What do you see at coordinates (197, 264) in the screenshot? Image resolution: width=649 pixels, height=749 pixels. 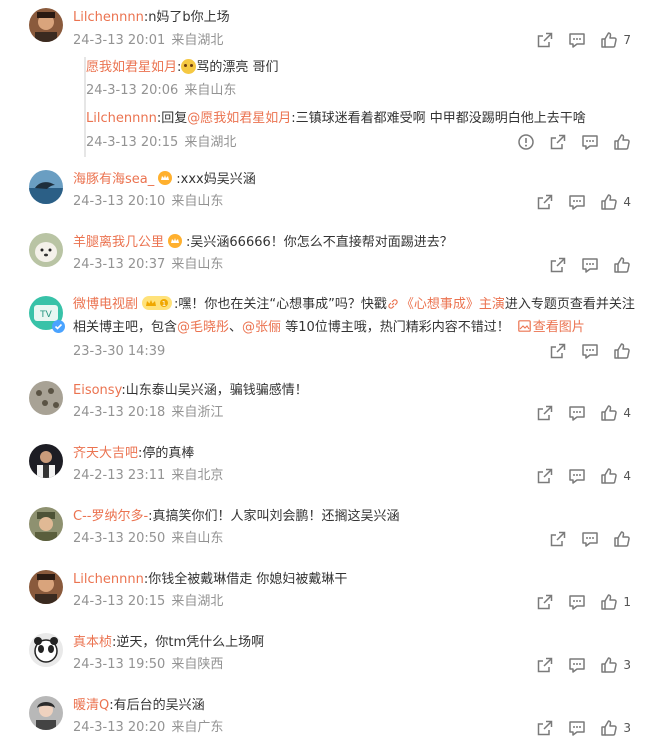 I see `location: 来自山东` at bounding box center [197, 264].